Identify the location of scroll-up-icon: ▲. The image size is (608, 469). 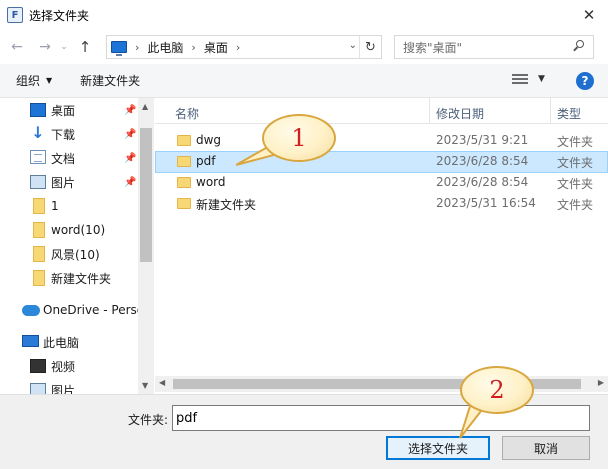
(145, 106).